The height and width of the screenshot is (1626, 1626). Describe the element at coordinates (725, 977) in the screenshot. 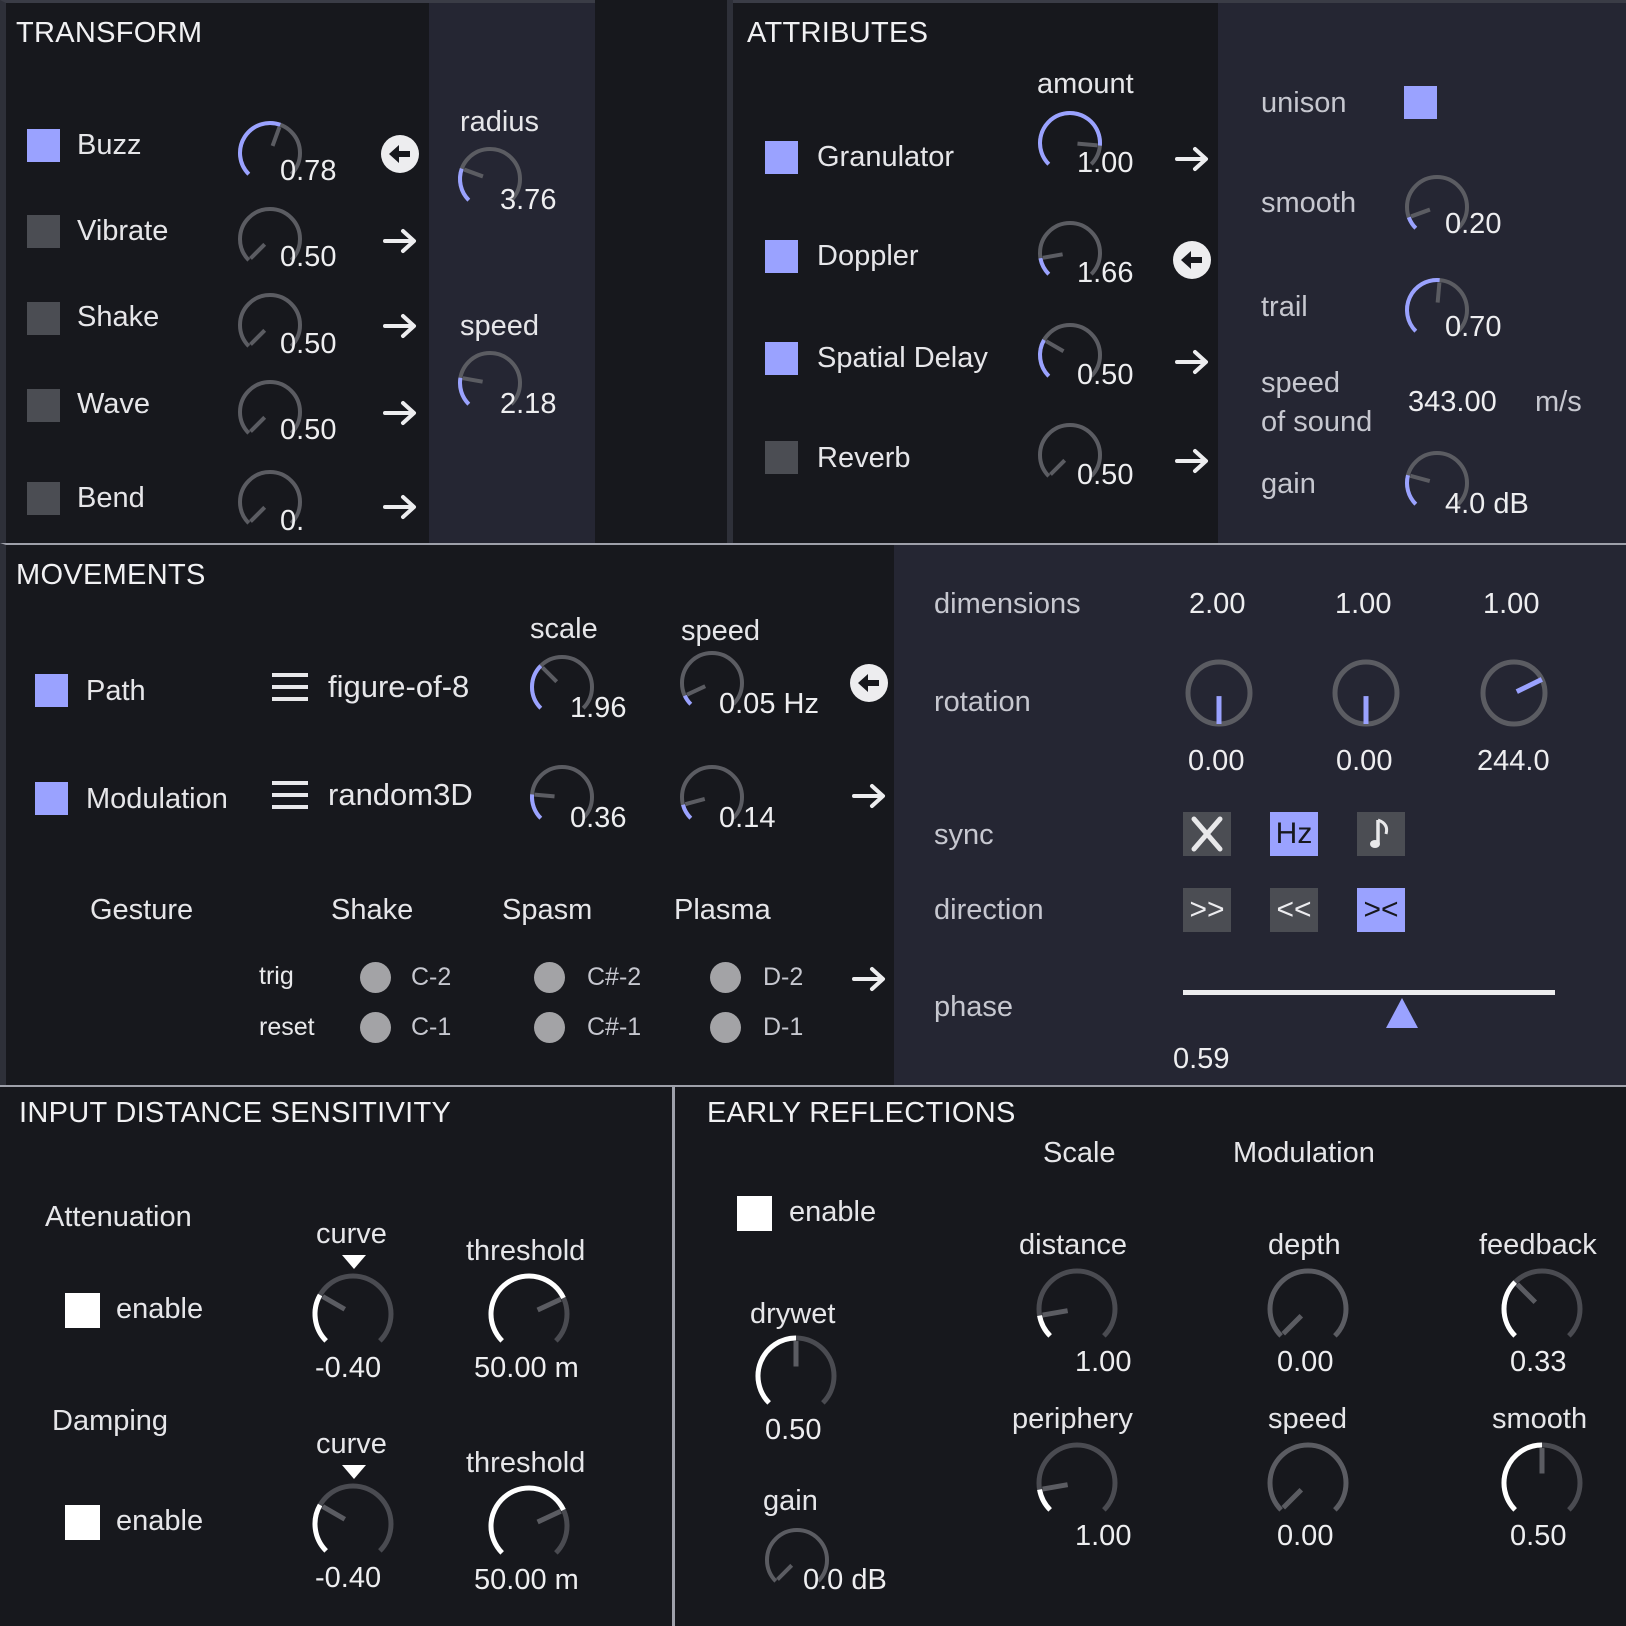

I see `plasma-trig-led` at that location.